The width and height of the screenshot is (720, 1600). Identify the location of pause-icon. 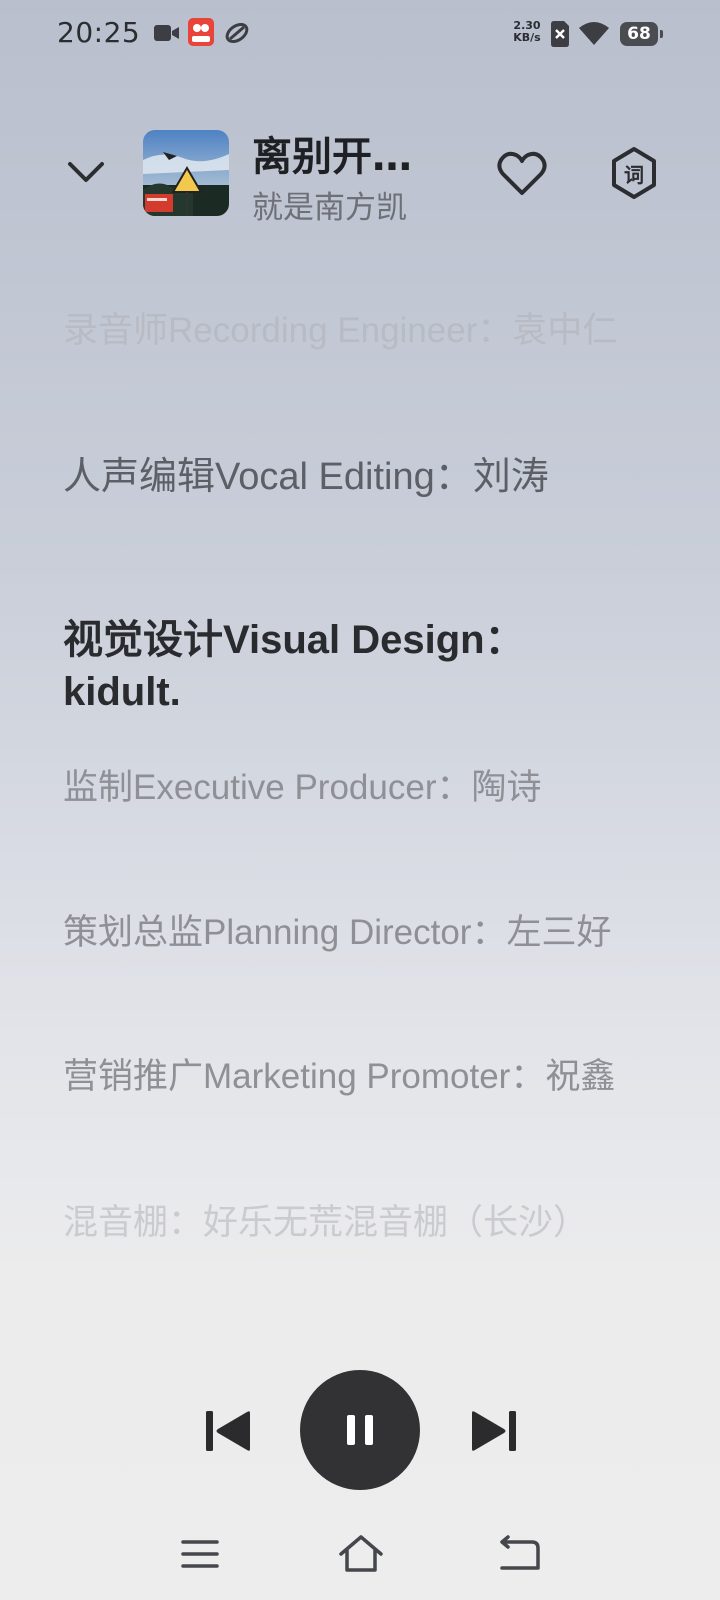
(360, 1430).